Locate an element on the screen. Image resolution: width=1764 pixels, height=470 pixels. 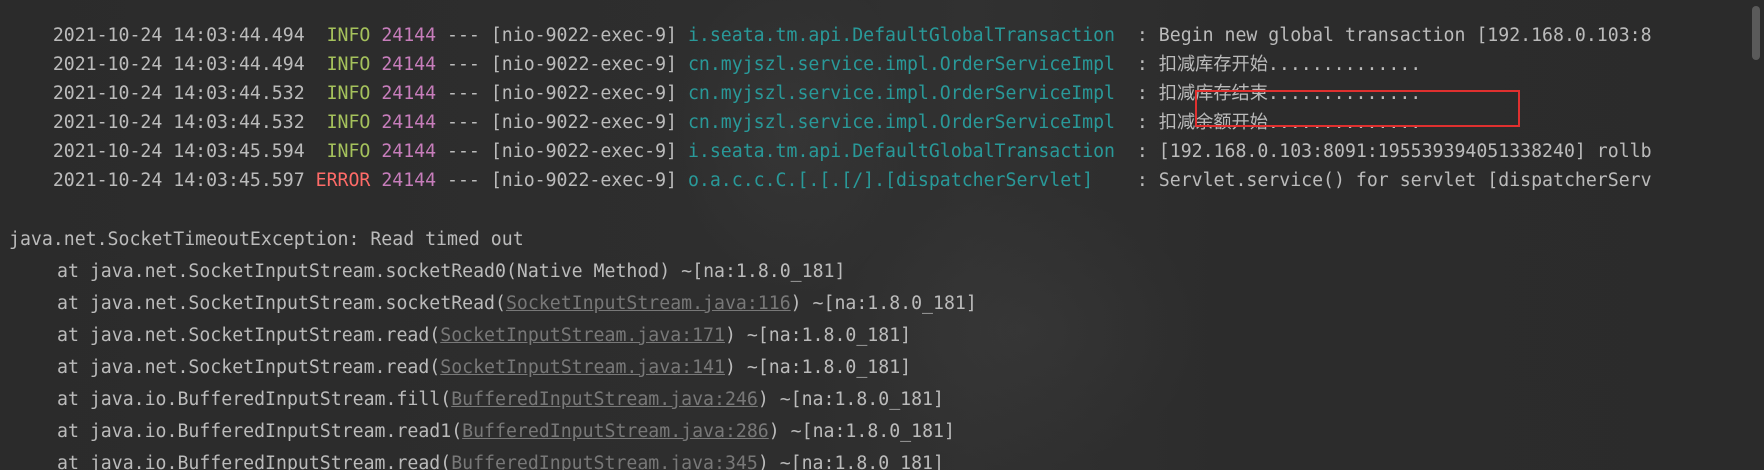
highlight-annotation-box is located at coordinates (1357, 108).